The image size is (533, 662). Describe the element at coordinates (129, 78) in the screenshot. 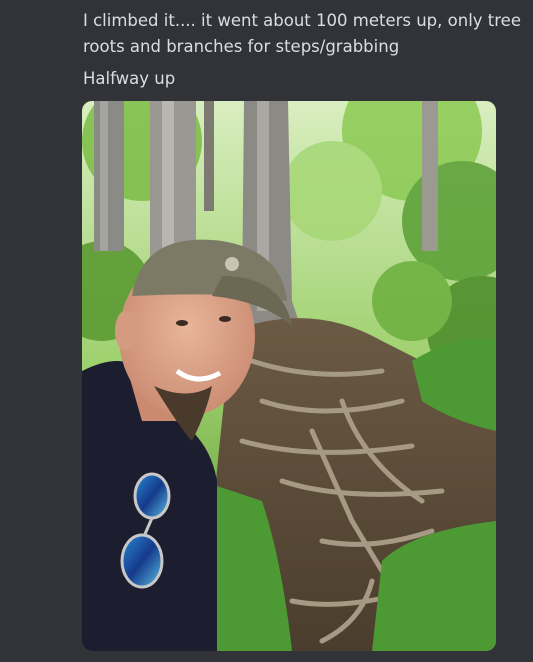

I see `message-caption: Halfway up` at that location.